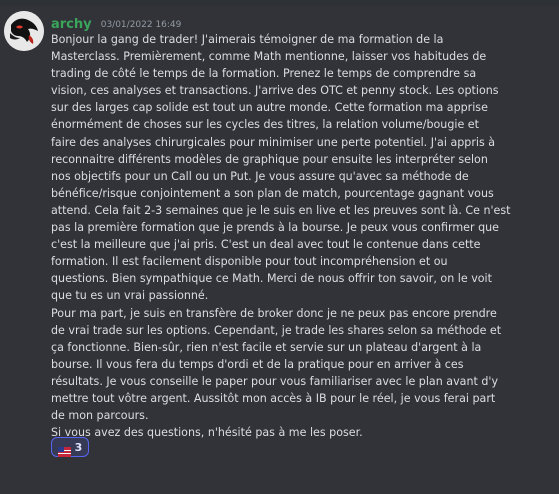 This screenshot has height=494, width=559. I want to click on divider, so click(279, 3).